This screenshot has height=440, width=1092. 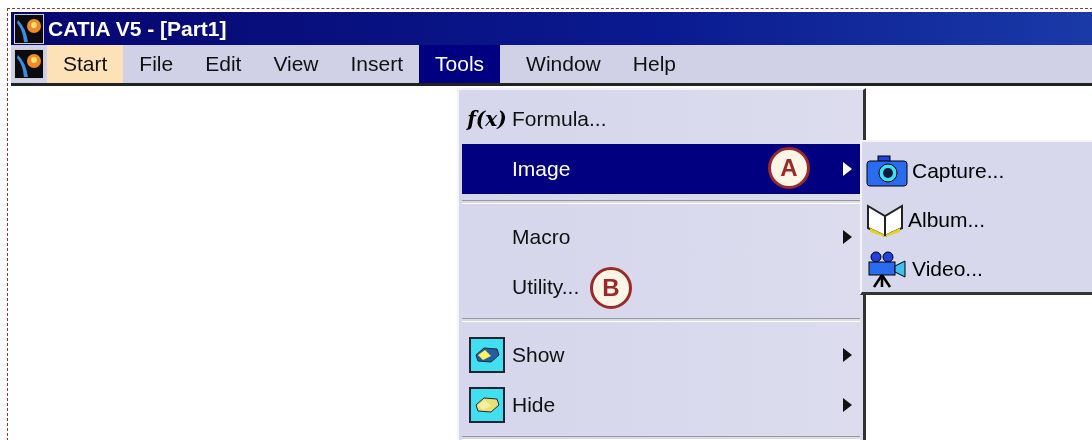 What do you see at coordinates (534, 405) in the screenshot?
I see `menu-entry-label: Hide` at bounding box center [534, 405].